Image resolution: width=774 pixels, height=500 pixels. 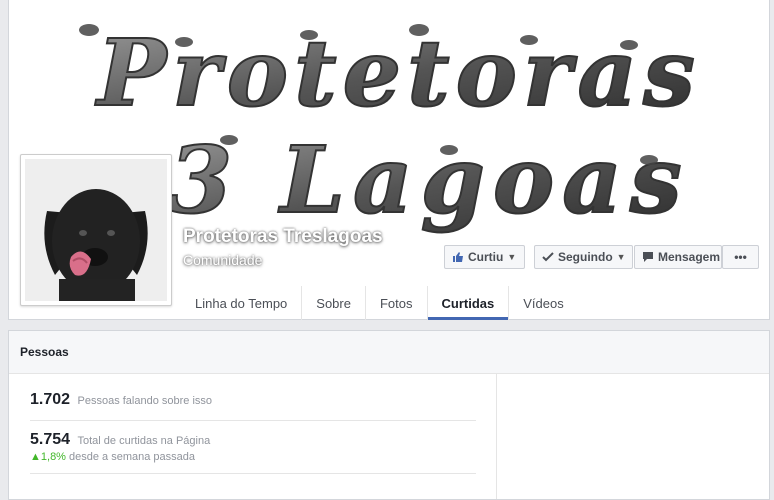 I want to click on growth-label: desde a semana passada, so click(x=132, y=457).